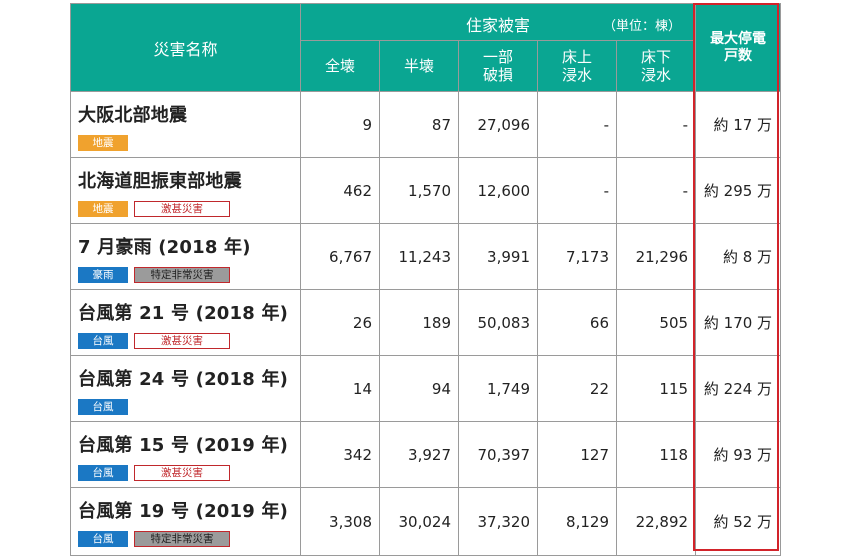 This screenshot has width=850, height=556. What do you see at coordinates (577, 388) in the screenshot?
I see `above-floor-flood-value: 22` at bounding box center [577, 388].